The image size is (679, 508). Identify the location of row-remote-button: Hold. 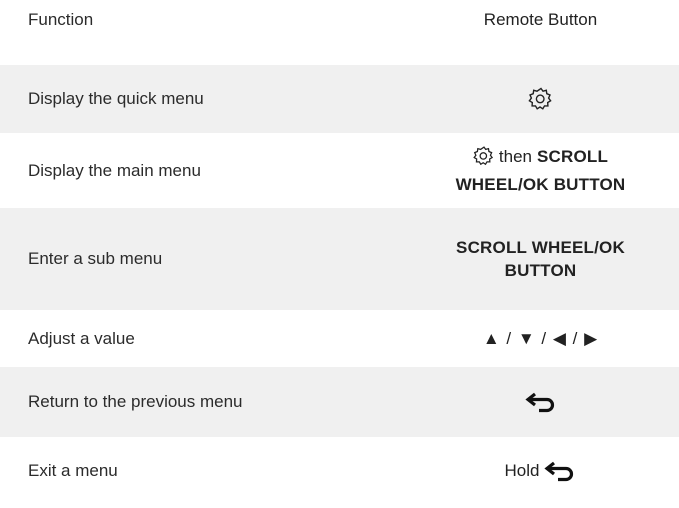
(549, 471).